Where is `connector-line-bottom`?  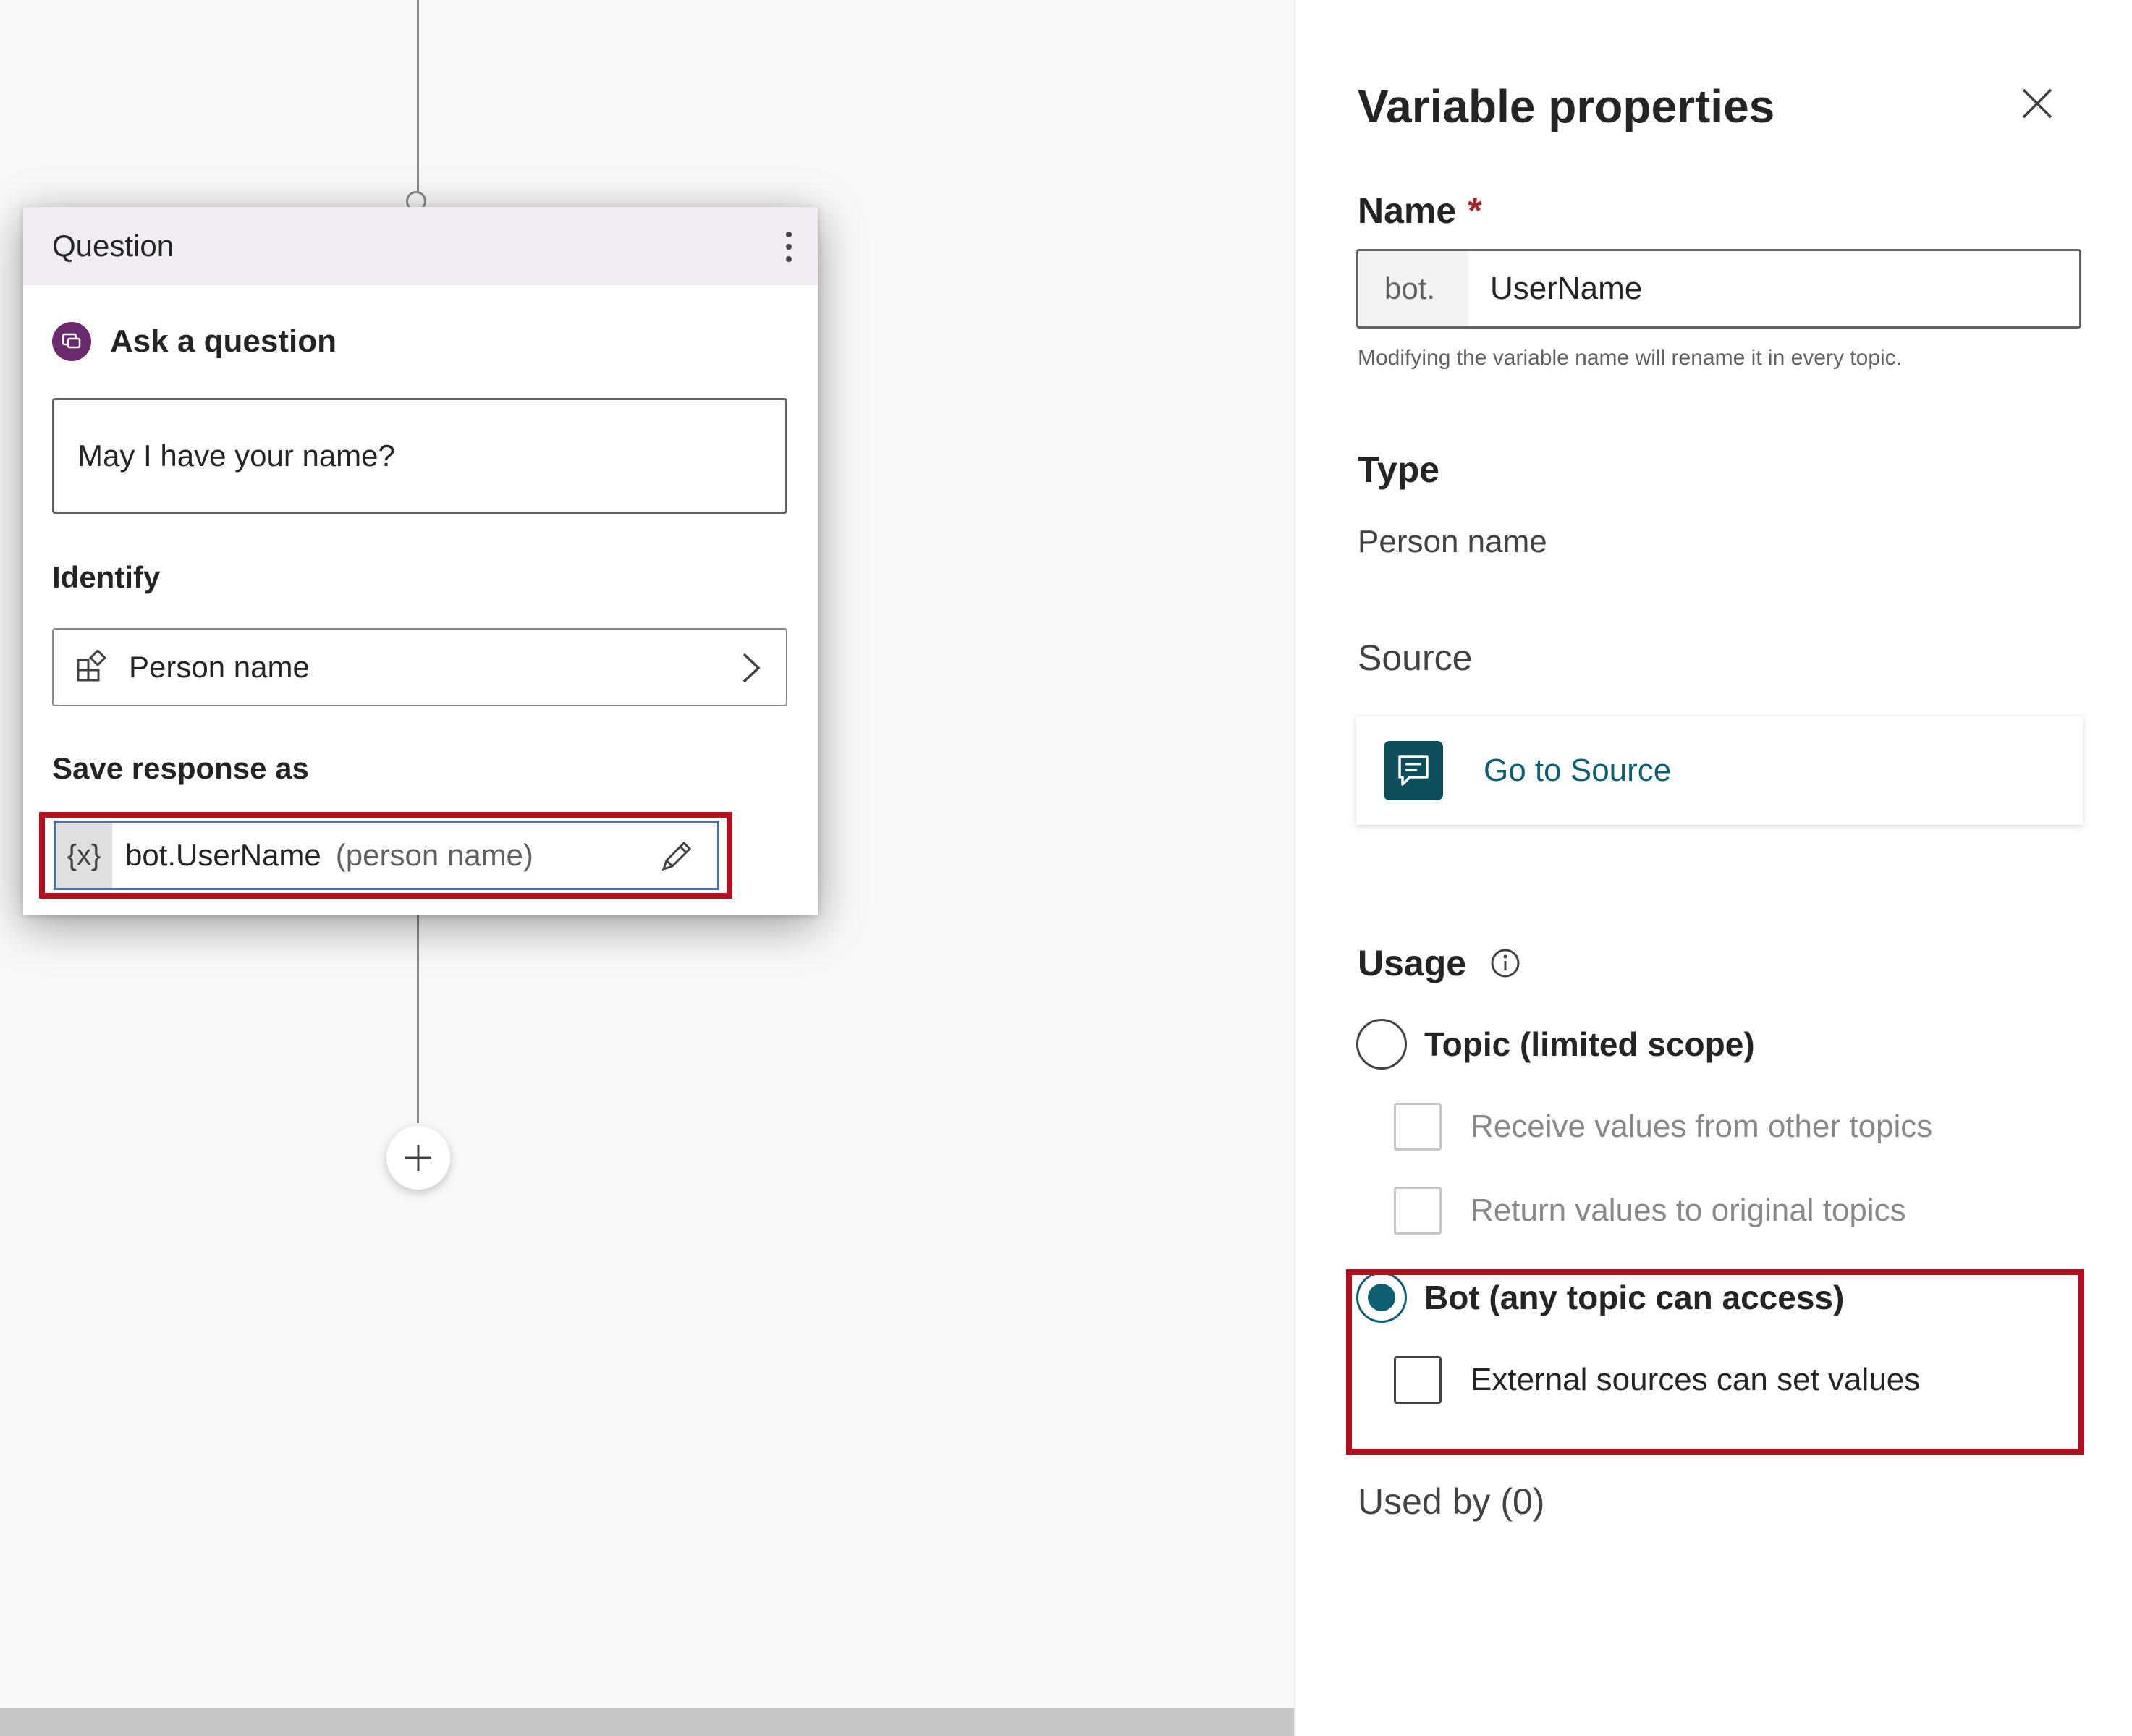
connector-line-bottom is located at coordinates (418, 1018).